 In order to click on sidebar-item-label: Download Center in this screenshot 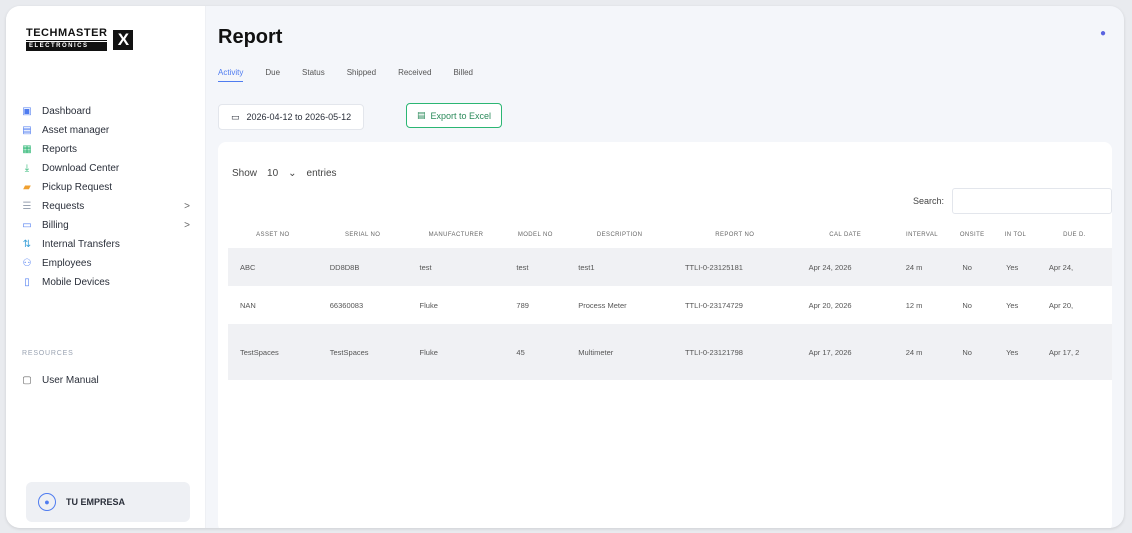, I will do `click(81, 168)`.